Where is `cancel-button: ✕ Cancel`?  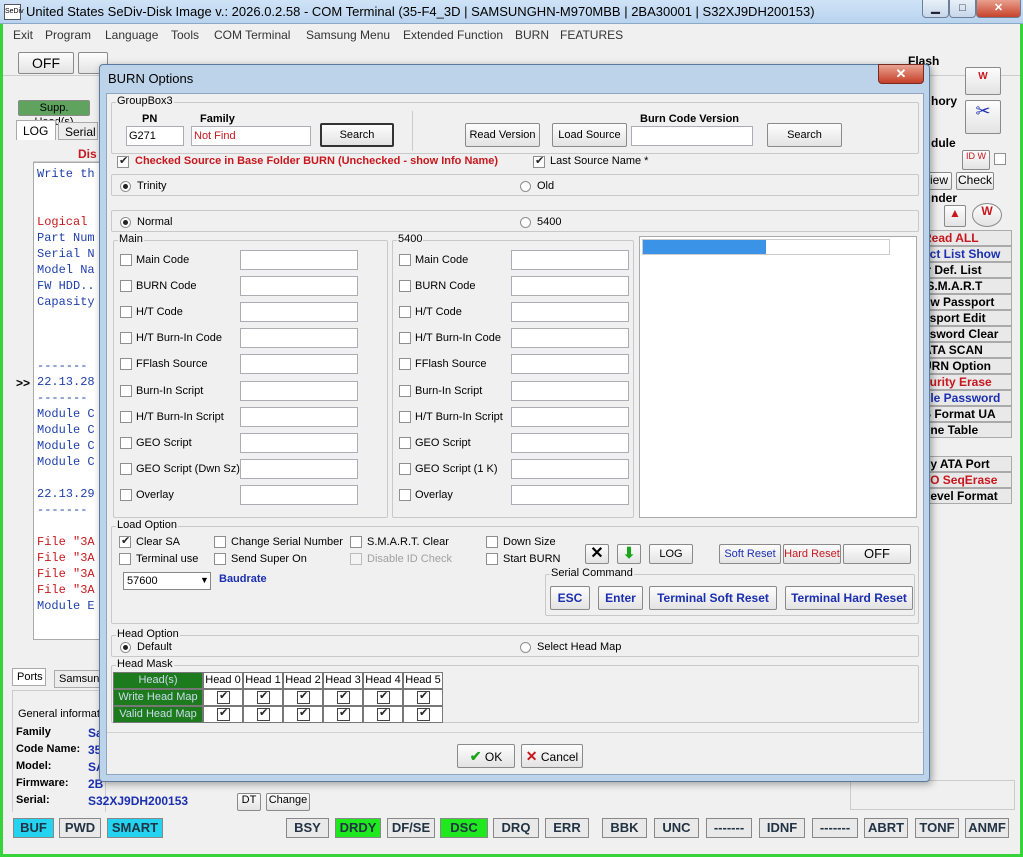 cancel-button: ✕ Cancel is located at coordinates (552, 756).